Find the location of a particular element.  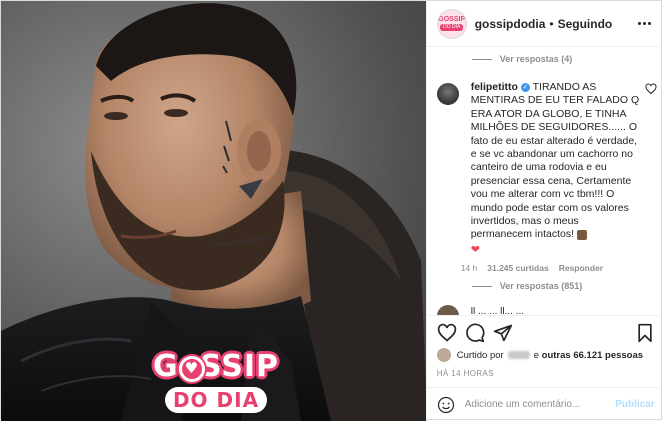

comment-bubble-icon is located at coordinates (475, 333).